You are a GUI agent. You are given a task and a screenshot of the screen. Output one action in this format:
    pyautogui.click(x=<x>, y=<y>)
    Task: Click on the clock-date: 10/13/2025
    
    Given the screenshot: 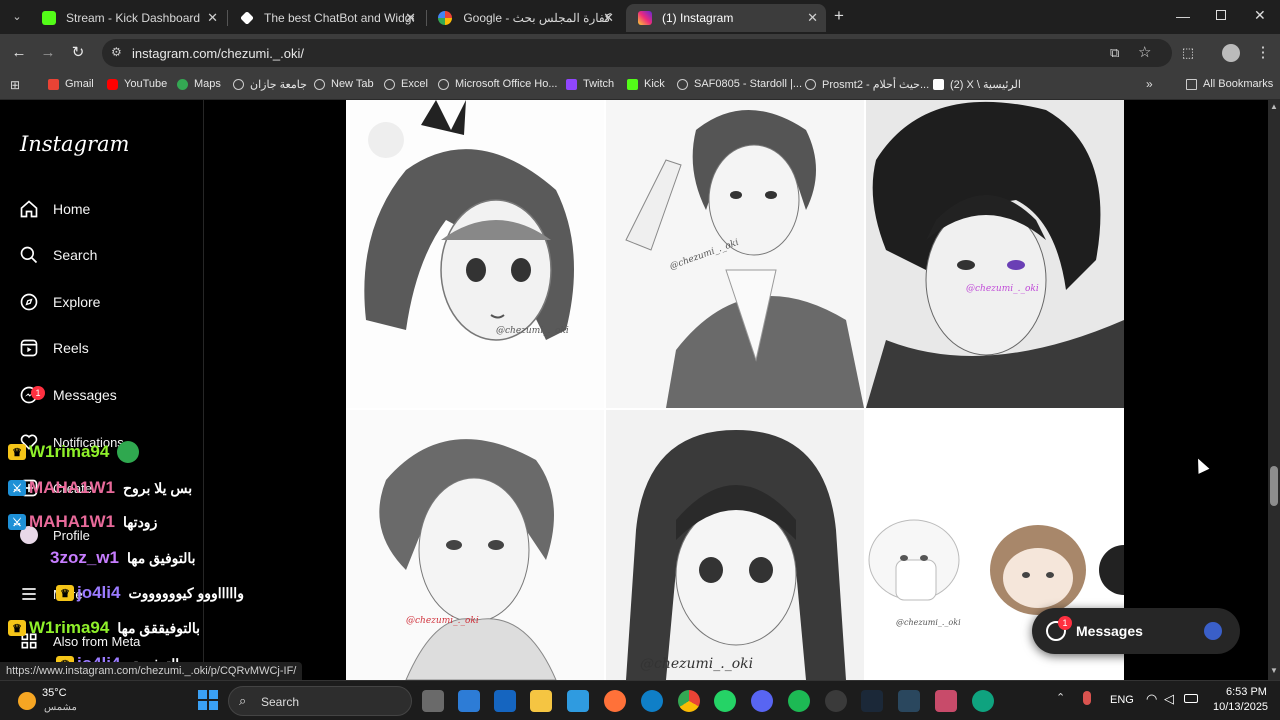 What is the action you would take?
    pyautogui.click(x=1240, y=707)
    